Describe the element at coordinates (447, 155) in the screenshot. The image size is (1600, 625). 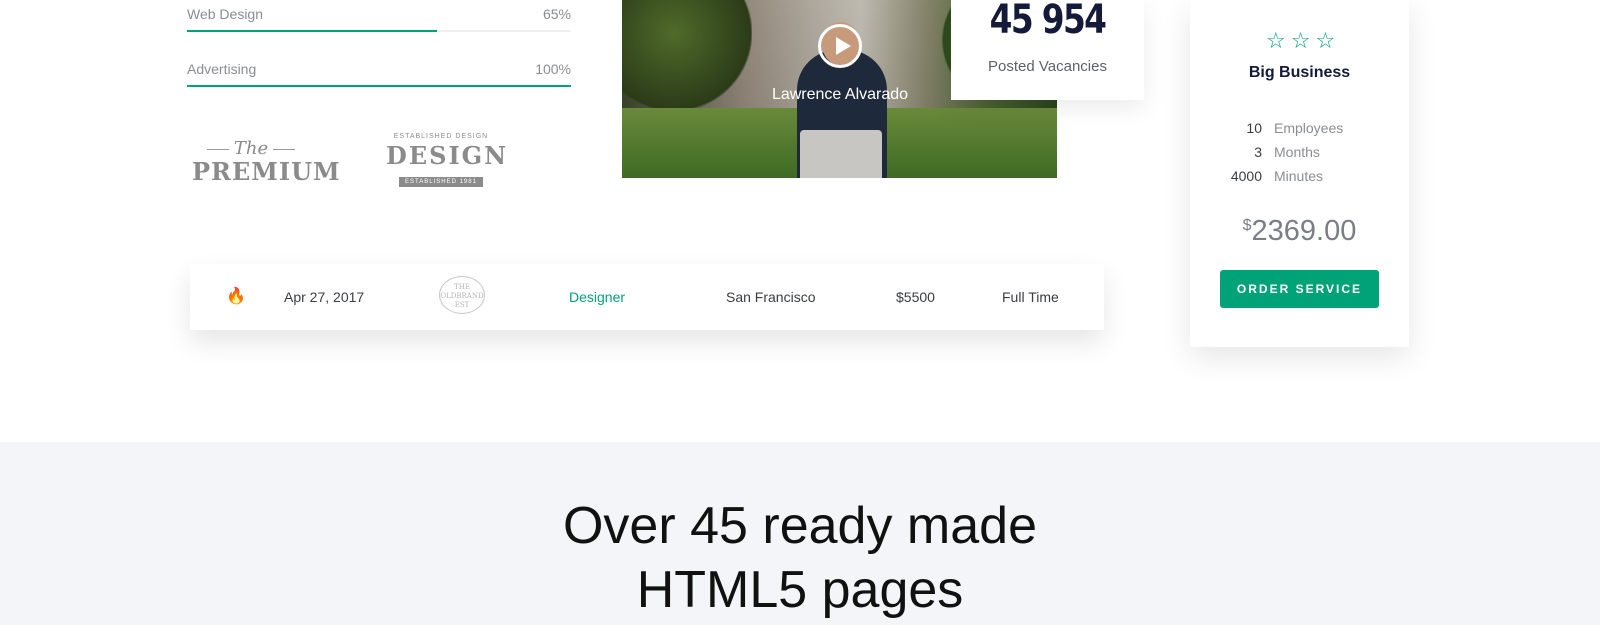
I see `design-logo-big: DESIGN` at that location.